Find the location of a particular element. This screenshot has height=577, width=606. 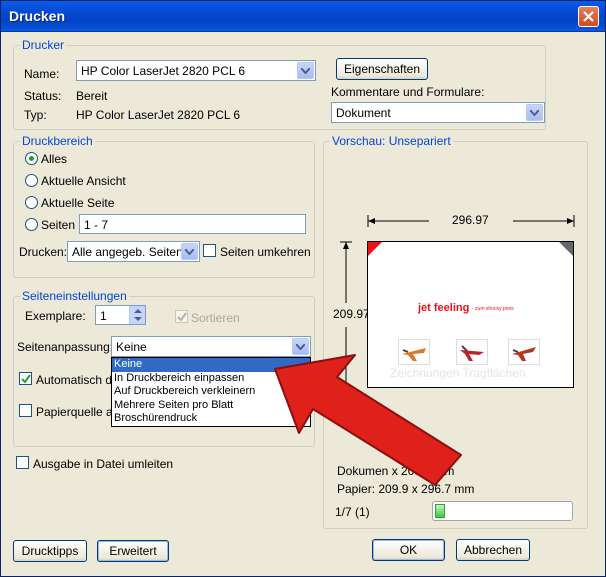

close-icon is located at coordinates (588, 16).